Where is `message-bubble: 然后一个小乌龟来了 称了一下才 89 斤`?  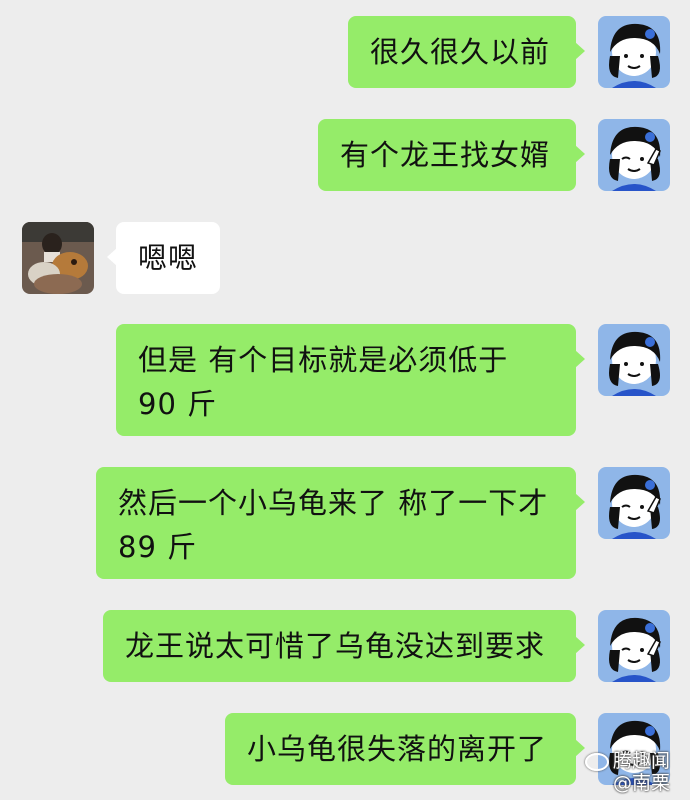 message-bubble: 然后一个小乌龟来了 称了一下才 89 斤 is located at coordinates (340, 523).